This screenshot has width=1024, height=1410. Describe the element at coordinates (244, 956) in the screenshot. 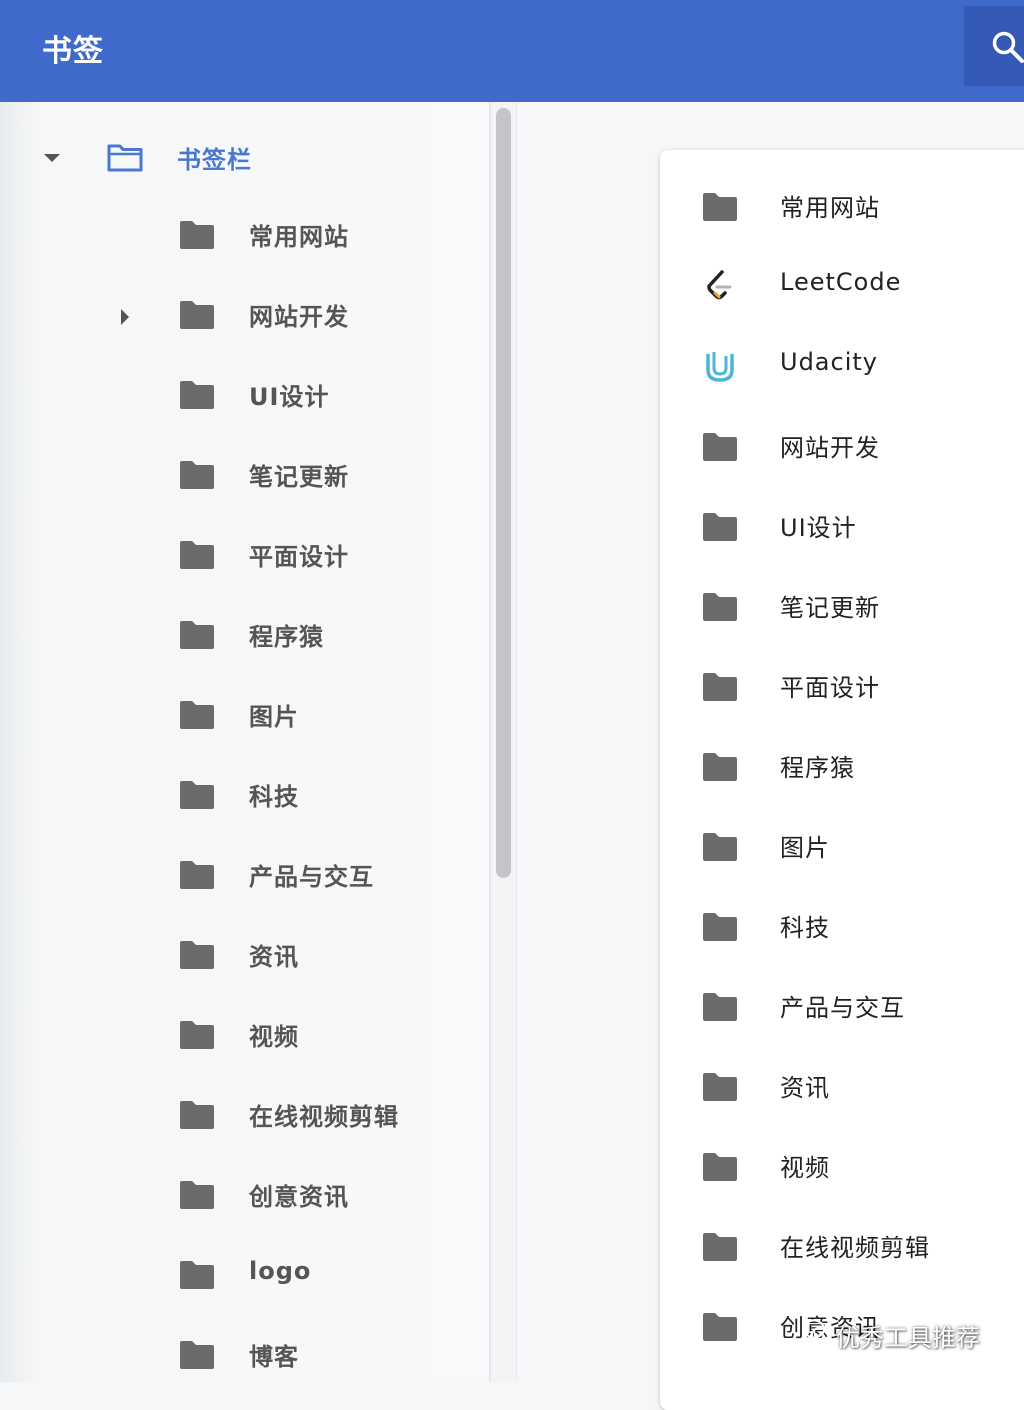

I see `tree-item: 资讯` at that location.